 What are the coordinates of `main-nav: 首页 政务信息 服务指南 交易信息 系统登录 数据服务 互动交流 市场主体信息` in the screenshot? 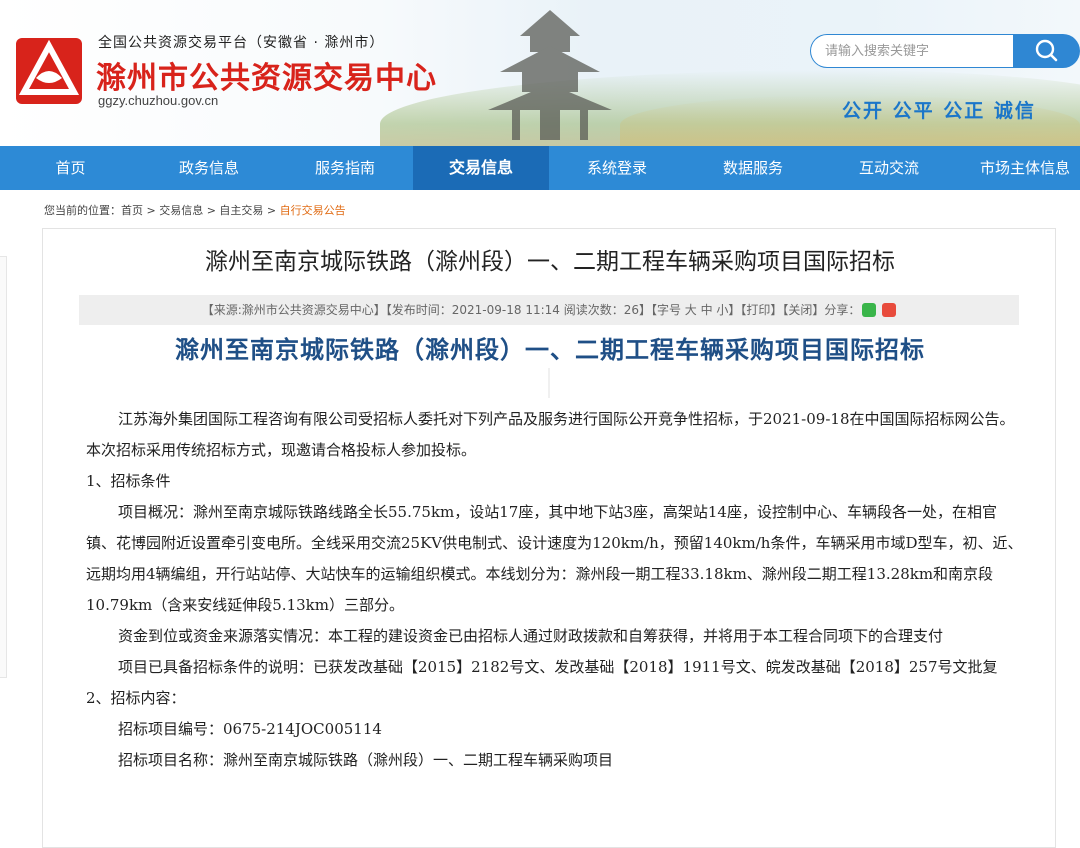 It's located at (540, 168).